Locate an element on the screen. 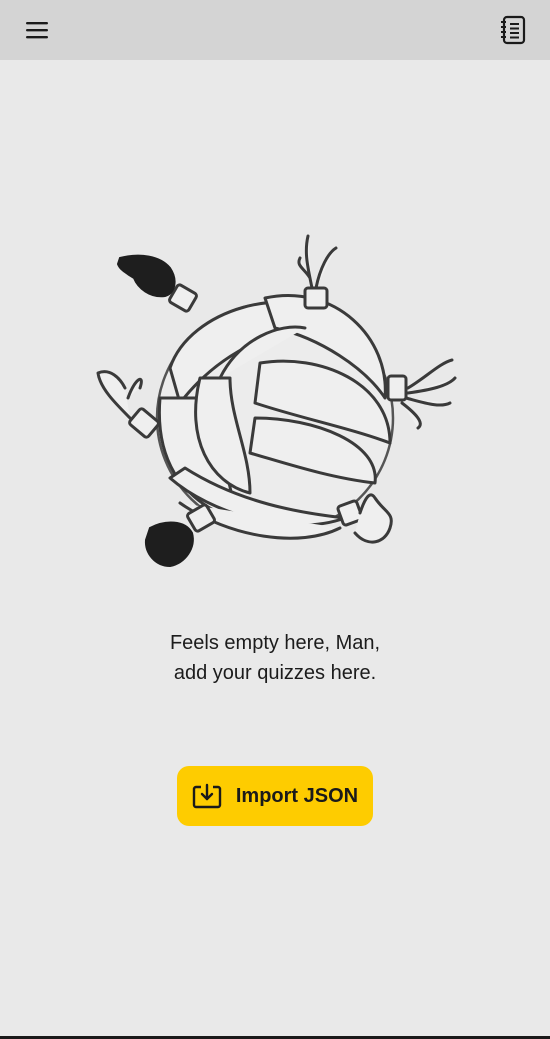  import-json-button: Import JSON is located at coordinates (275, 796).